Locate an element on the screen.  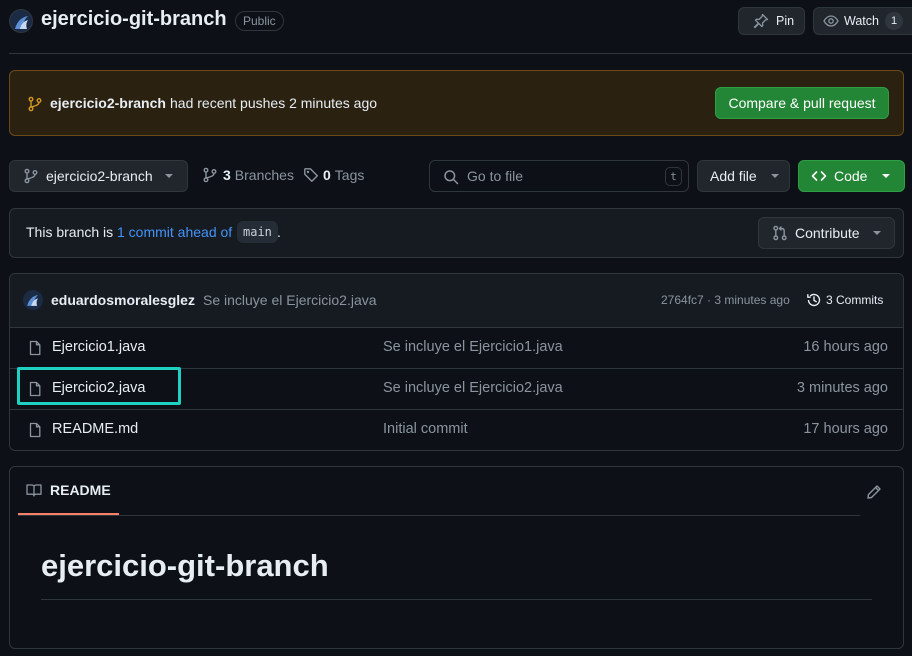
code-label: Code is located at coordinates (851, 176).